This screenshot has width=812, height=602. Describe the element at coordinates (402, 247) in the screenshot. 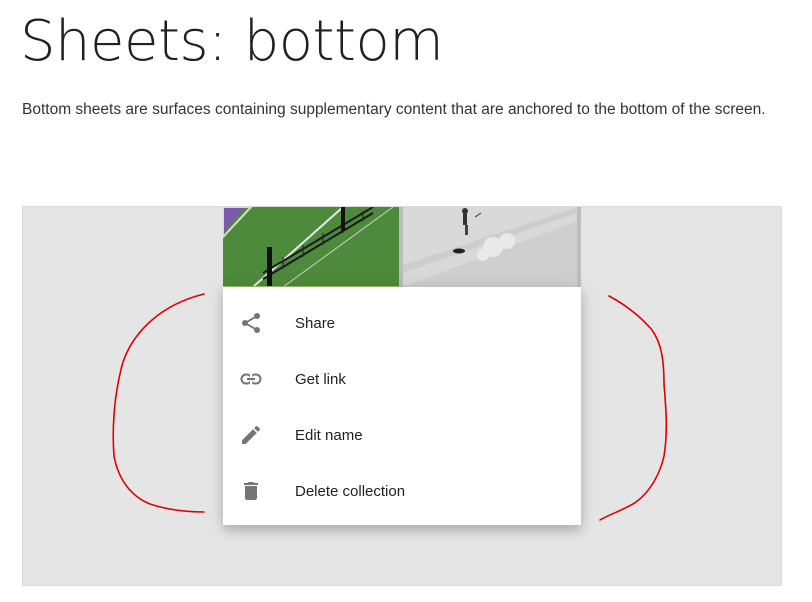

I see `image-thumbnails` at that location.